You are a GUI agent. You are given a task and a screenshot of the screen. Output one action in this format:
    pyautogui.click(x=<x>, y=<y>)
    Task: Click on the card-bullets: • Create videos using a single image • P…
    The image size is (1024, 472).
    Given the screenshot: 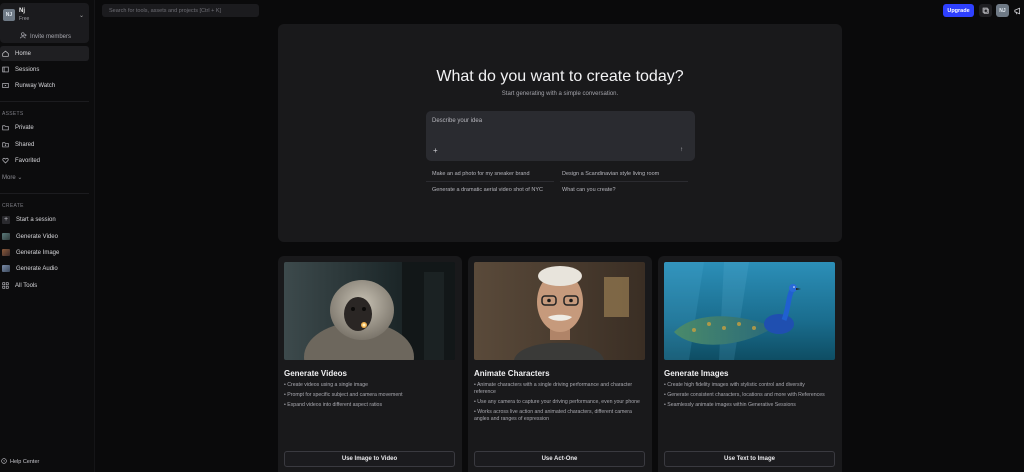 What is the action you would take?
    pyautogui.click(x=370, y=397)
    